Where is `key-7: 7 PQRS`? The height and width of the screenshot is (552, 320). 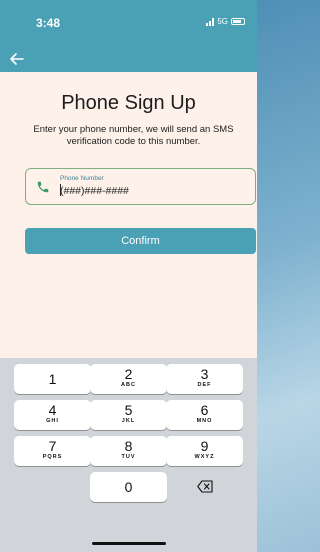 key-7: 7 PQRS is located at coordinates (52, 451).